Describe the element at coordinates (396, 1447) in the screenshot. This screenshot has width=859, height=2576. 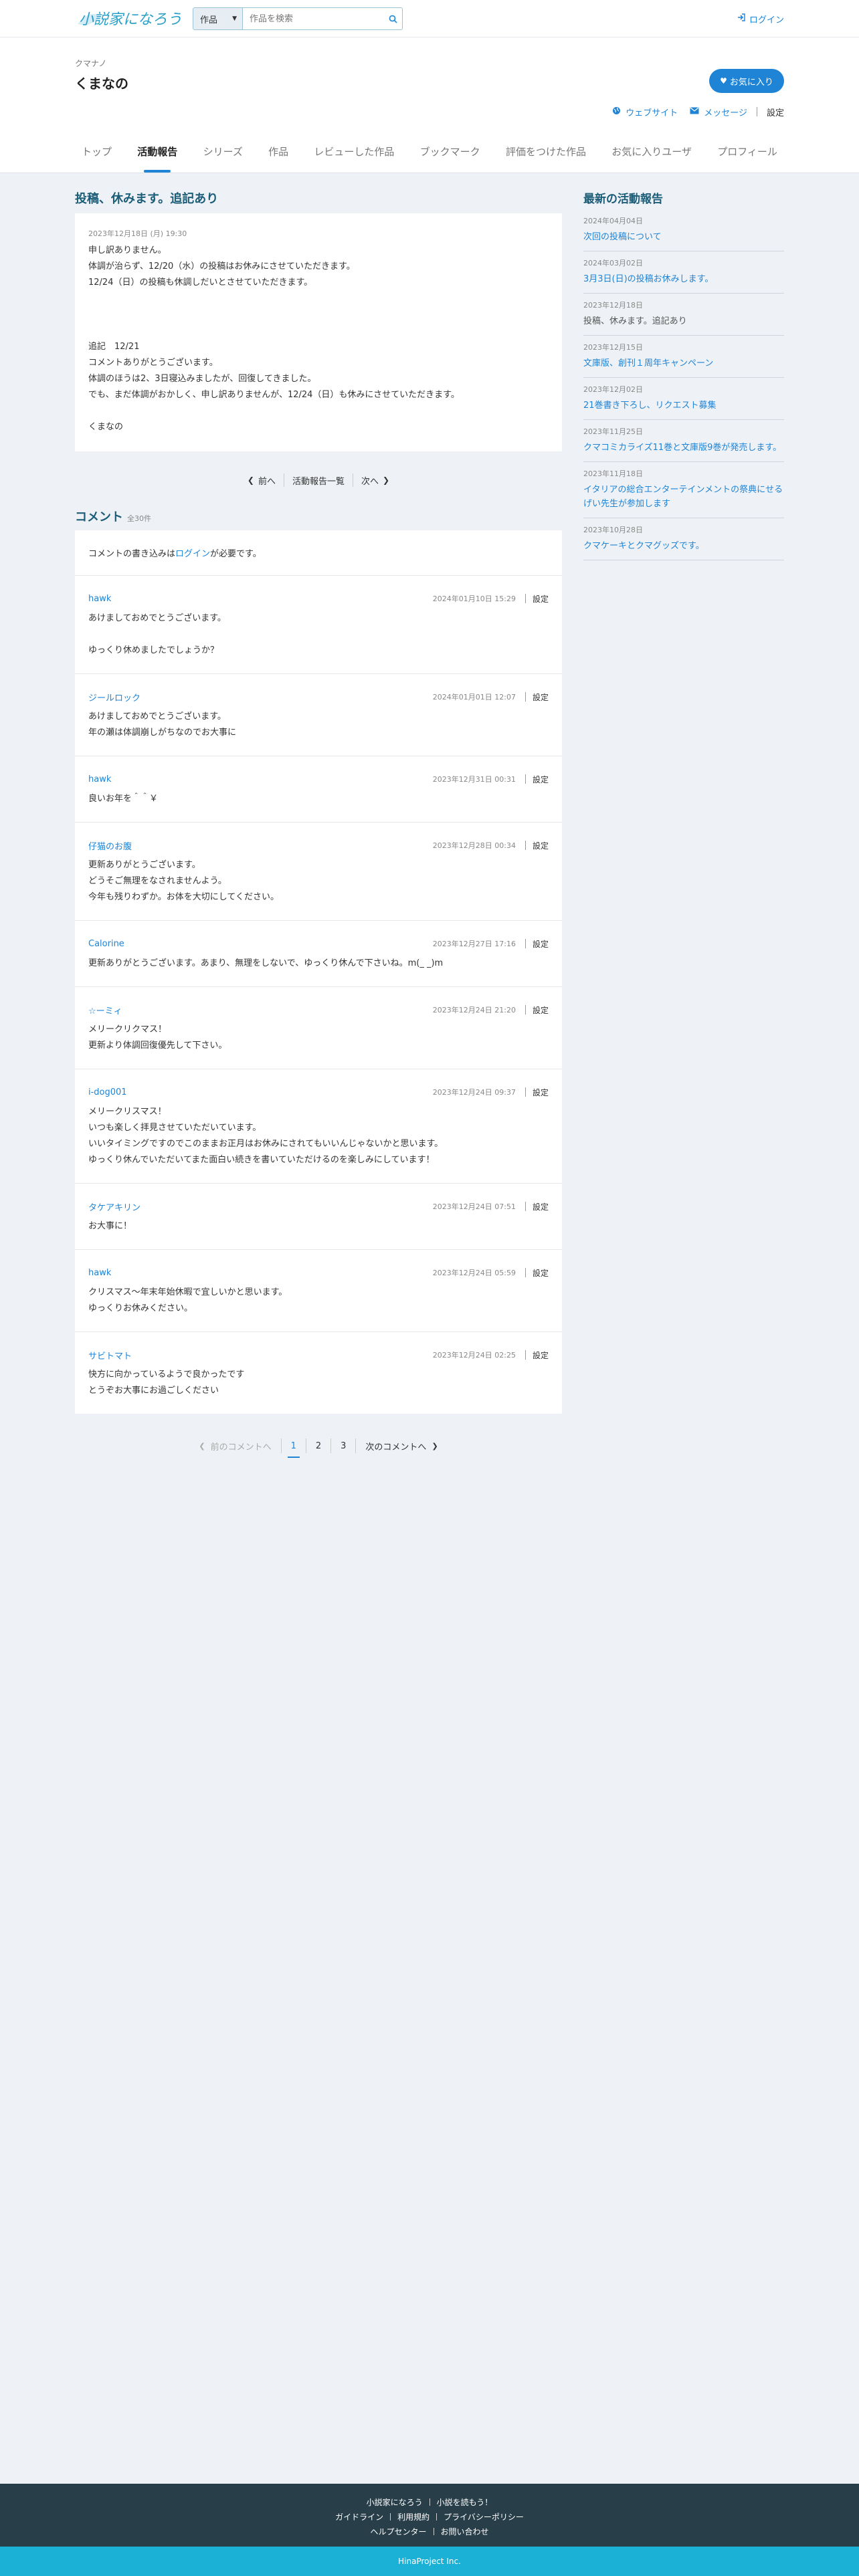
I see `next-comments-label: 次のコメントへ` at that location.